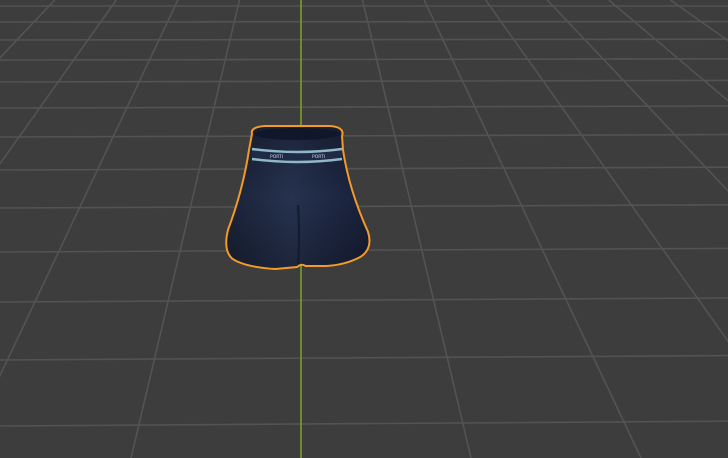 The width and height of the screenshot is (728, 458). What do you see at coordinates (276, 157) in the screenshot?
I see `waistband-text-left: PORTI` at bounding box center [276, 157].